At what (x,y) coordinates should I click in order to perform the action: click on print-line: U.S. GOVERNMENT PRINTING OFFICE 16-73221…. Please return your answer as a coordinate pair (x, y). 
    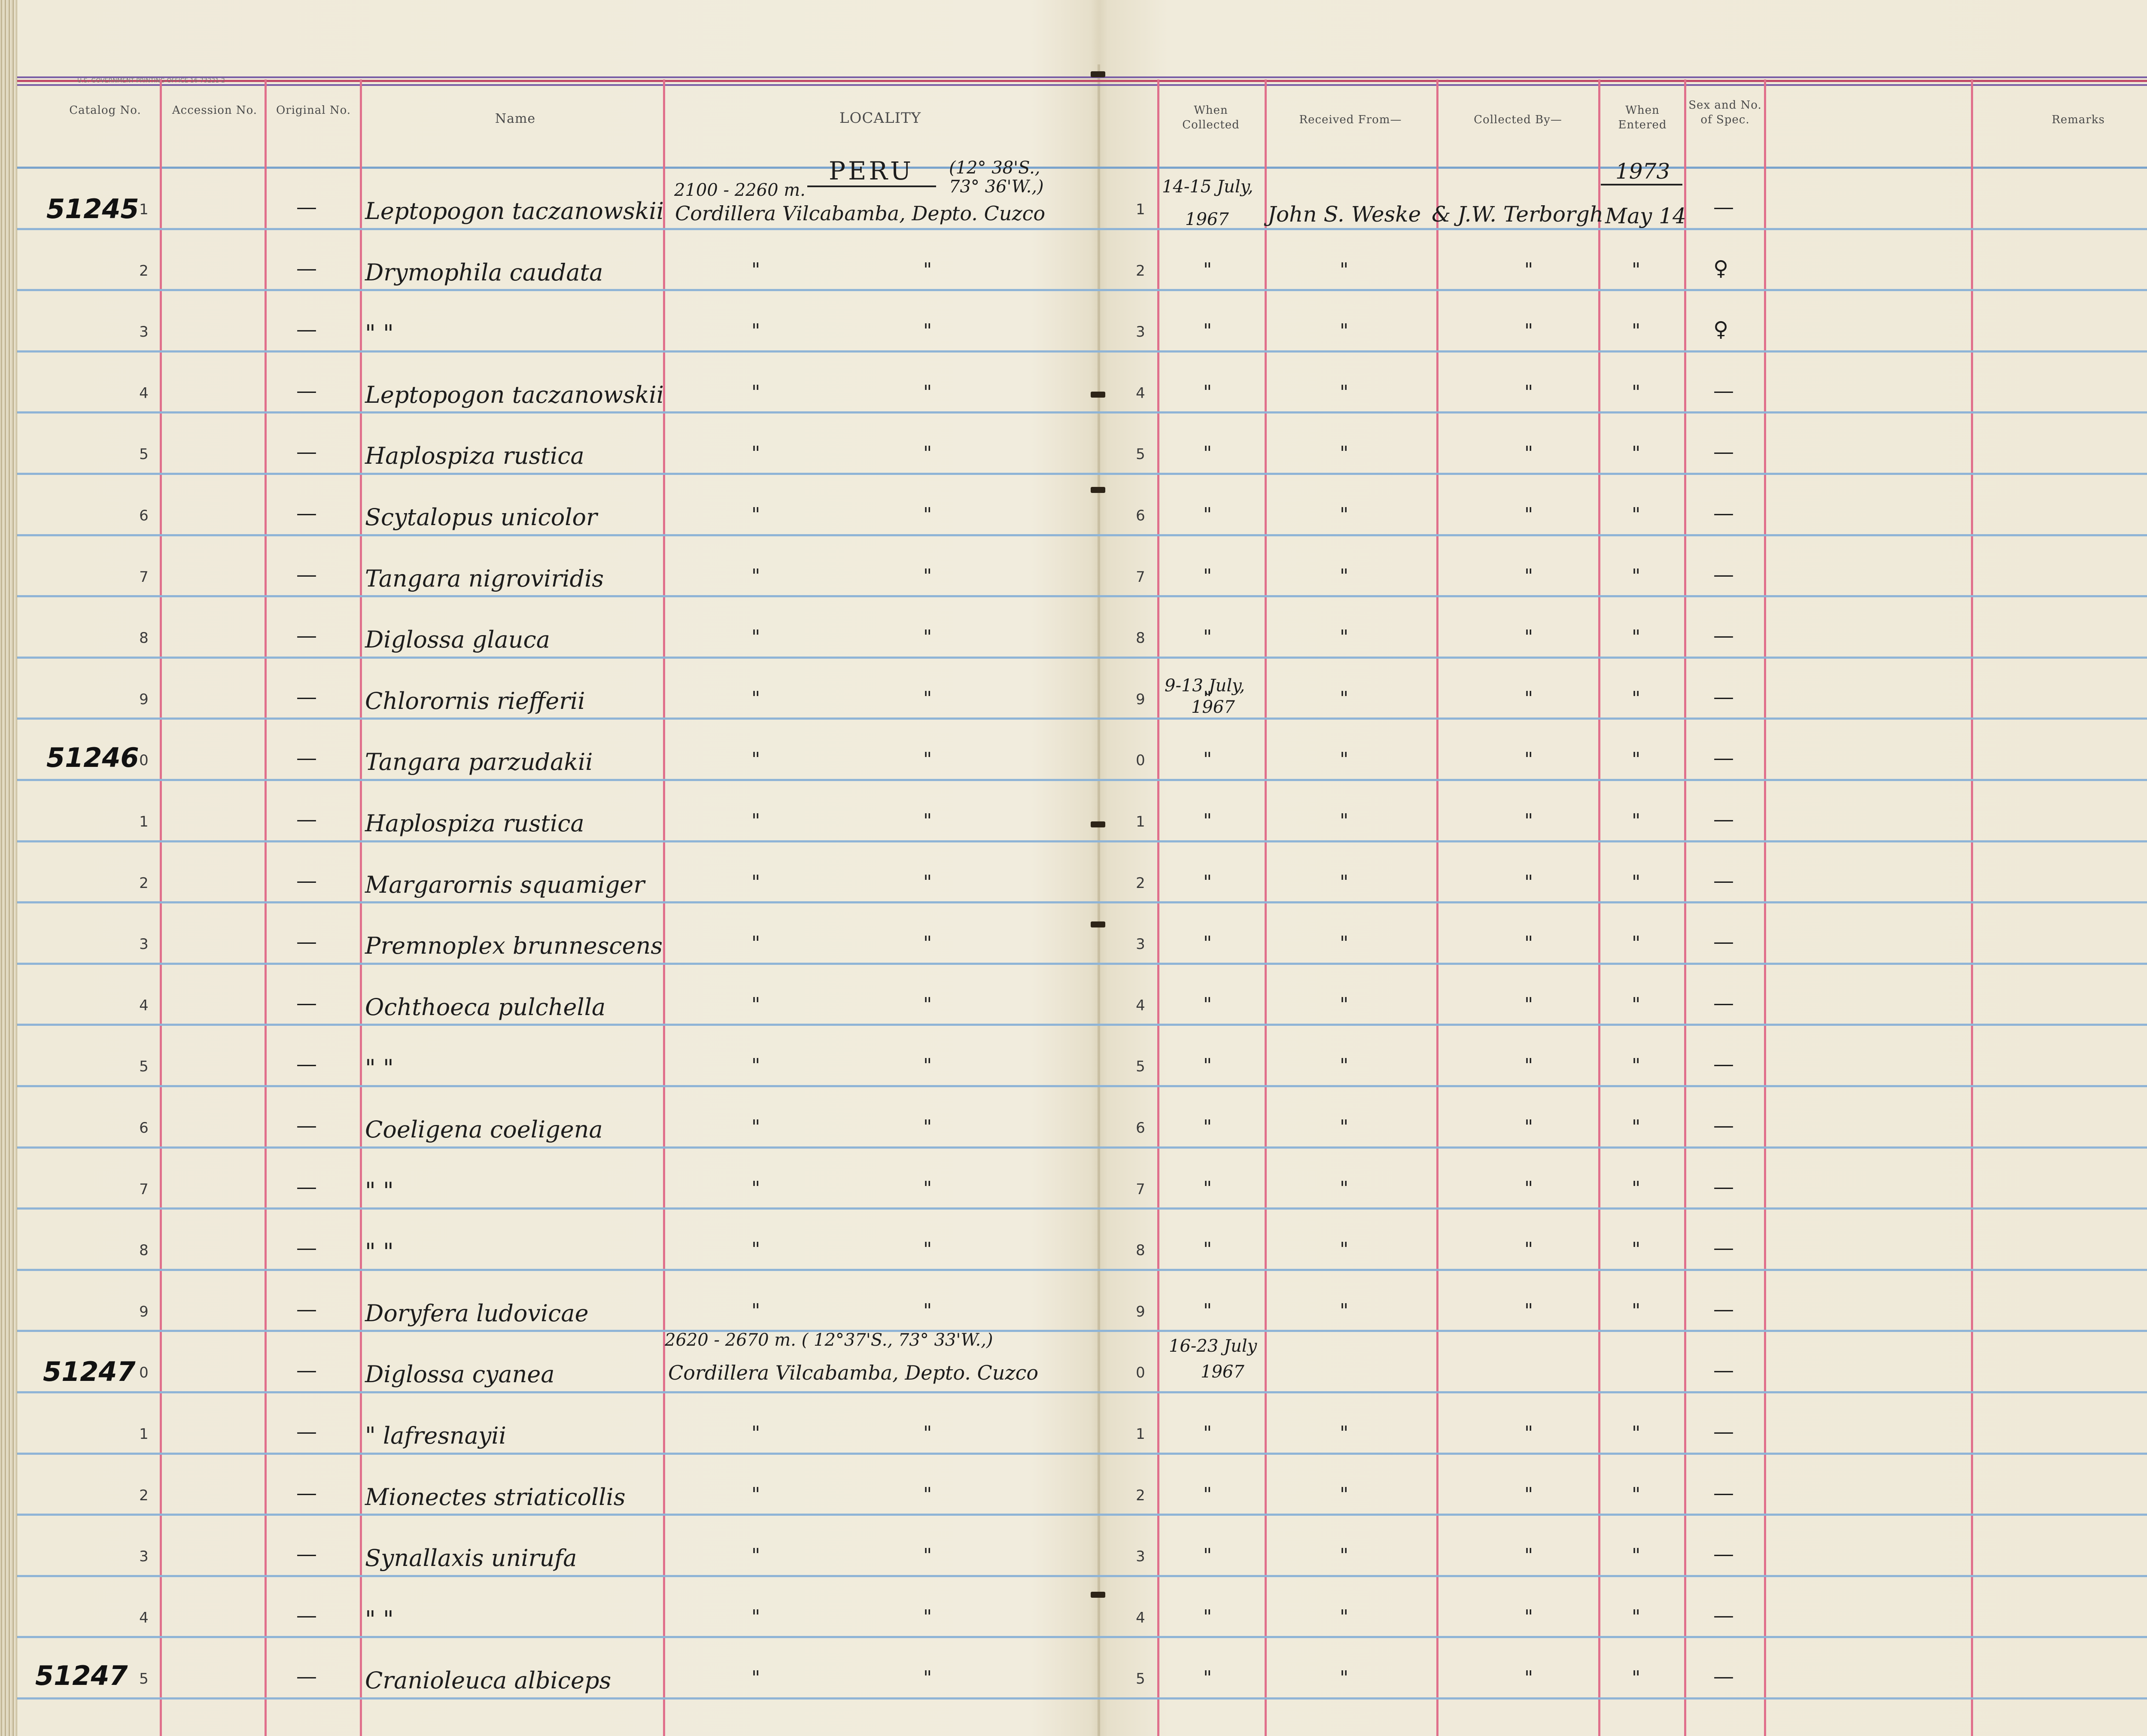
    Looking at the image, I should click on (151, 80).